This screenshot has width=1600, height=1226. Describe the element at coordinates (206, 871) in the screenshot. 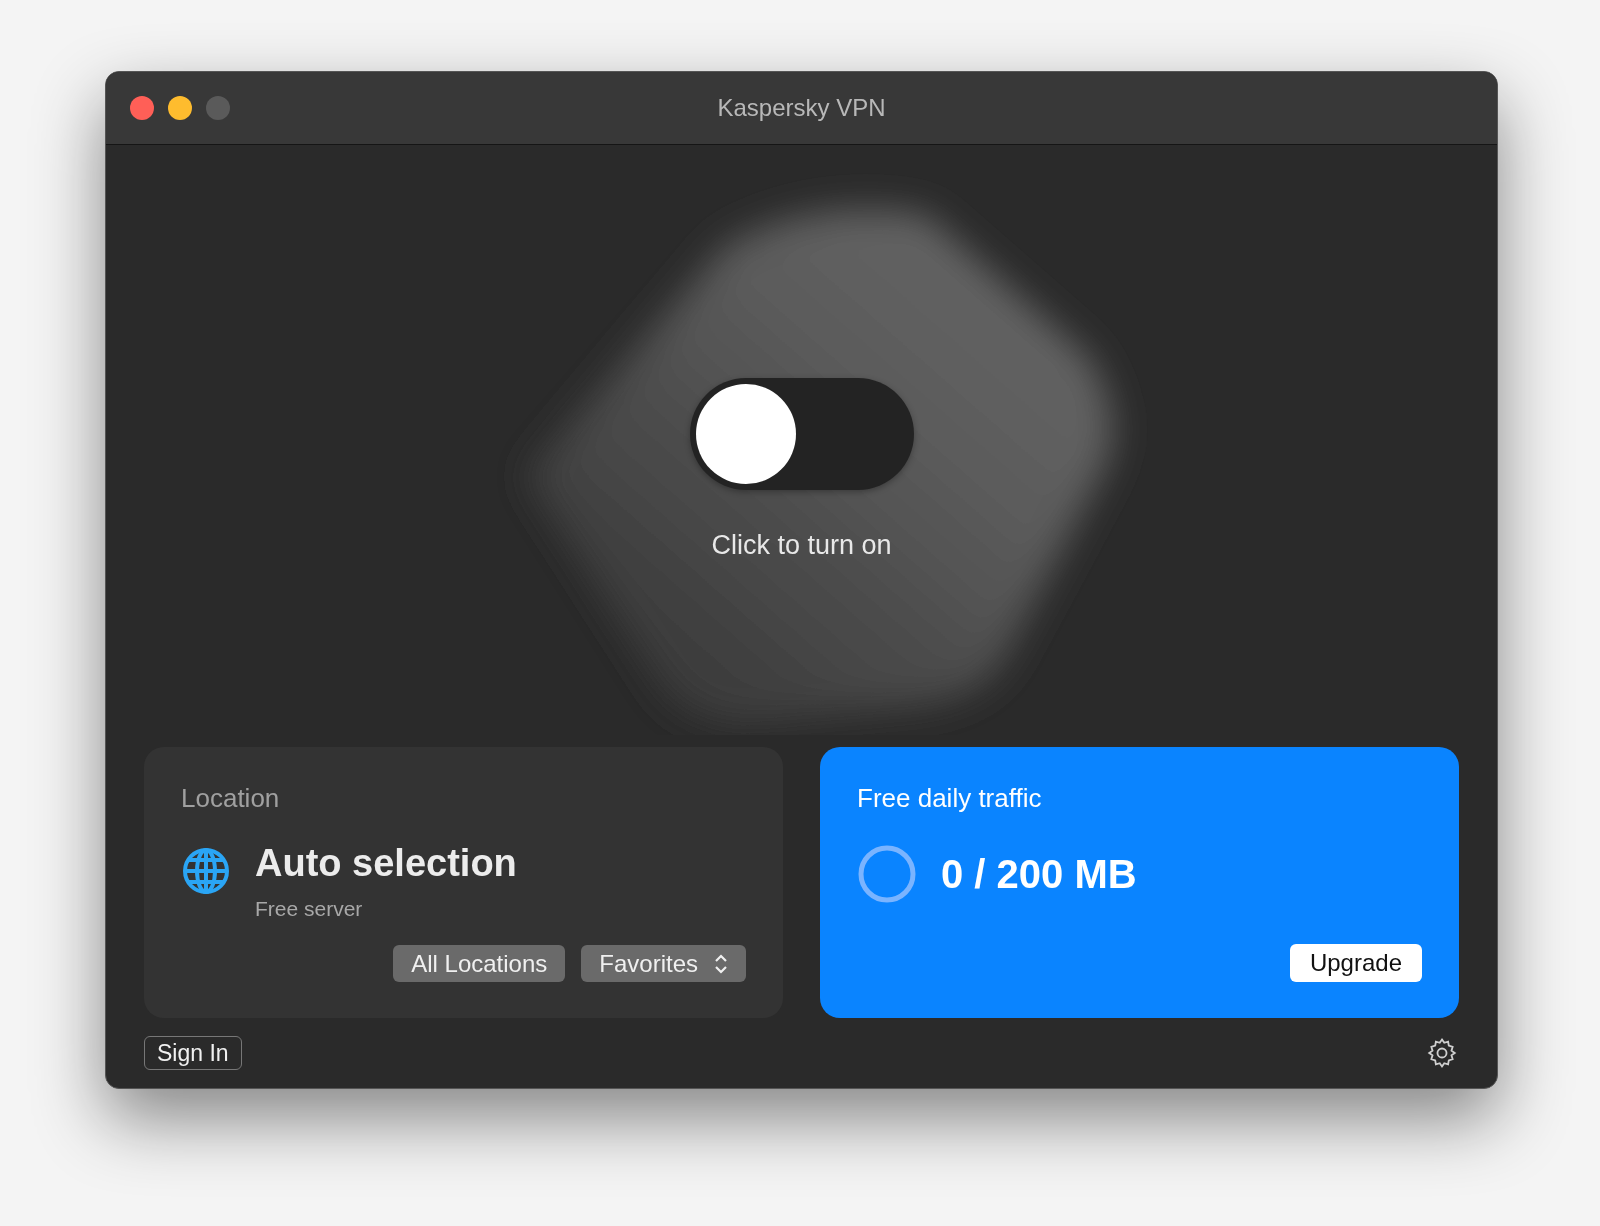

I see `globe-icon` at that location.